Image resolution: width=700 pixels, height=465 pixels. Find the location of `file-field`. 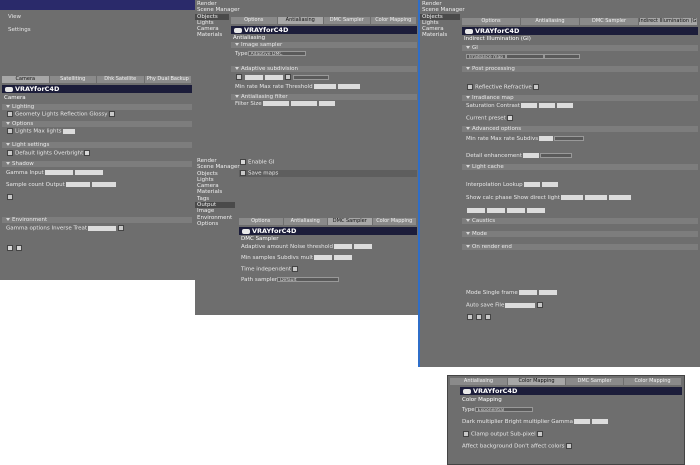

file-field is located at coordinates (520, 305).